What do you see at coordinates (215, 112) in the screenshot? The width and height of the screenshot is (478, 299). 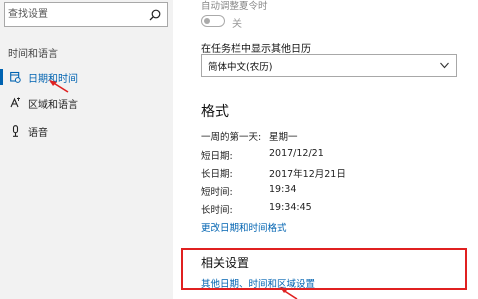 I see `format-heading: 格式` at bounding box center [215, 112].